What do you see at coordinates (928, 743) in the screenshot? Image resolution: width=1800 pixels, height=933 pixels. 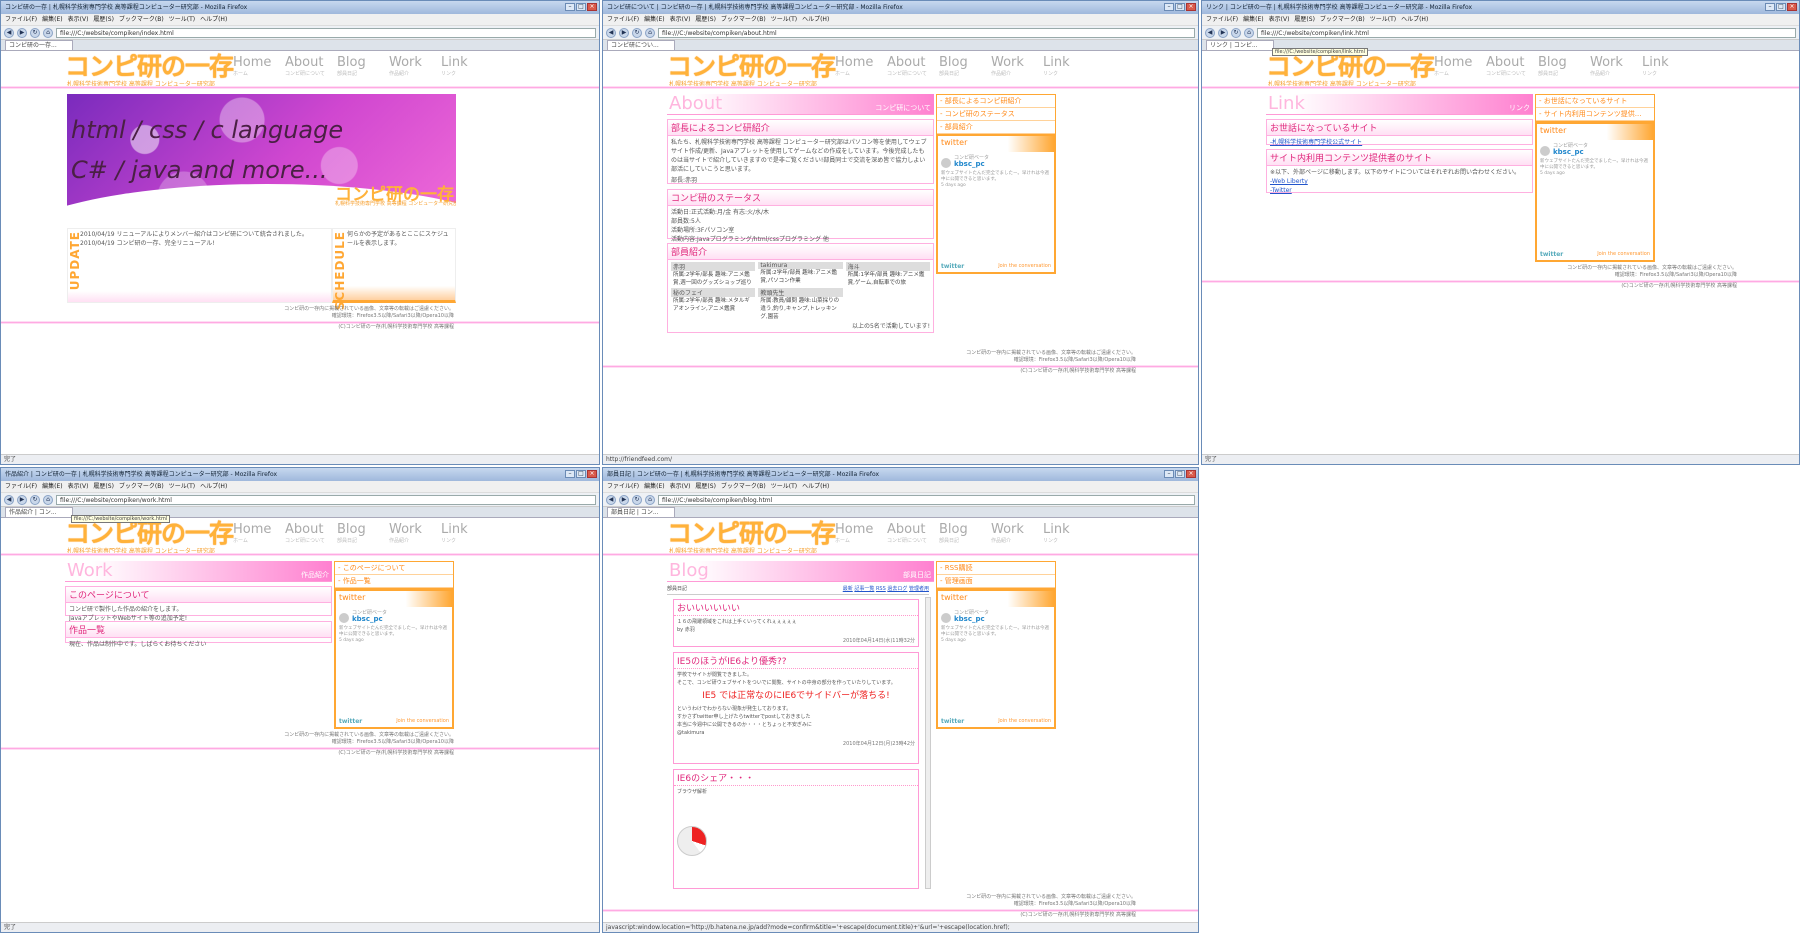 I see `blog-scrollbar` at bounding box center [928, 743].